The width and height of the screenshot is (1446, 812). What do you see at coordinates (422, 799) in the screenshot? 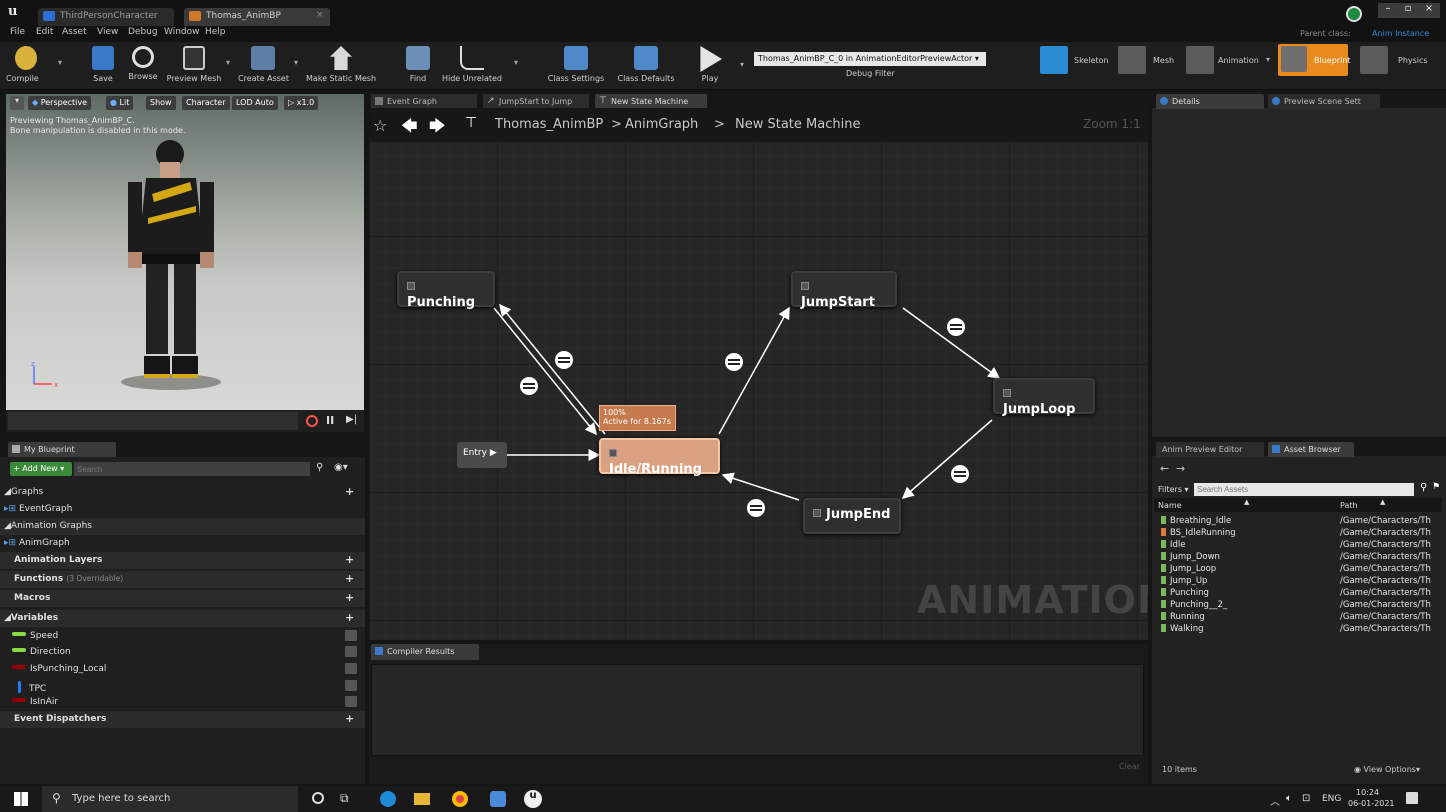
I see `file-explorer-icon` at bounding box center [422, 799].